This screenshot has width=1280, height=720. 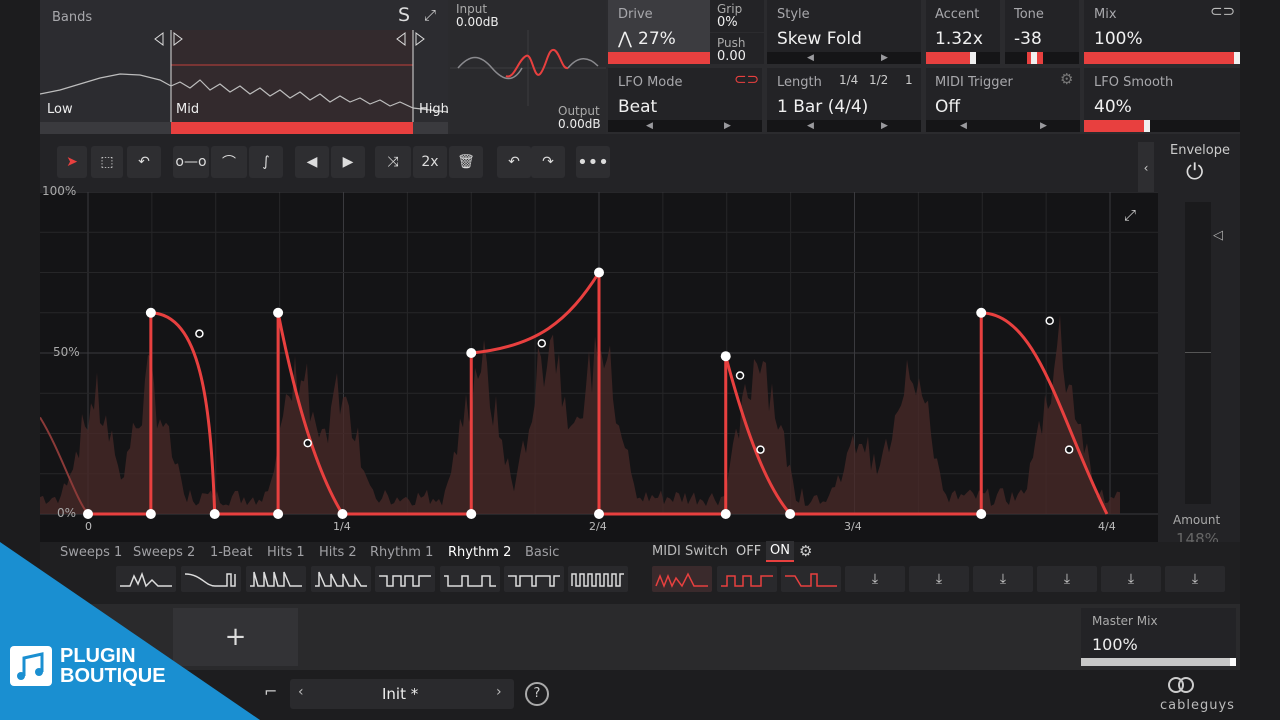 I want to click on master-mix-handle, so click(x=1233, y=662).